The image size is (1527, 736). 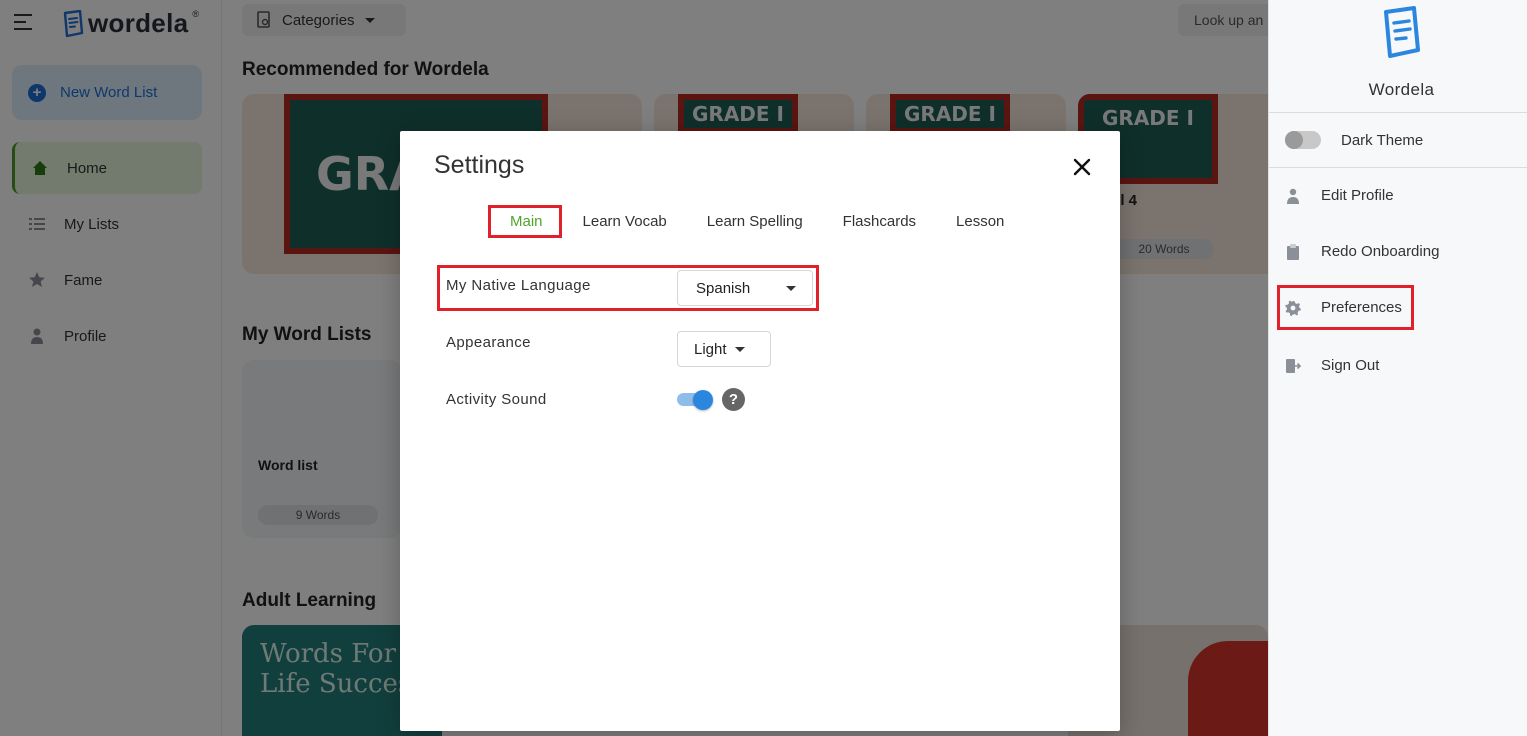 I want to click on appearance-select: Light, so click(x=724, y=349).